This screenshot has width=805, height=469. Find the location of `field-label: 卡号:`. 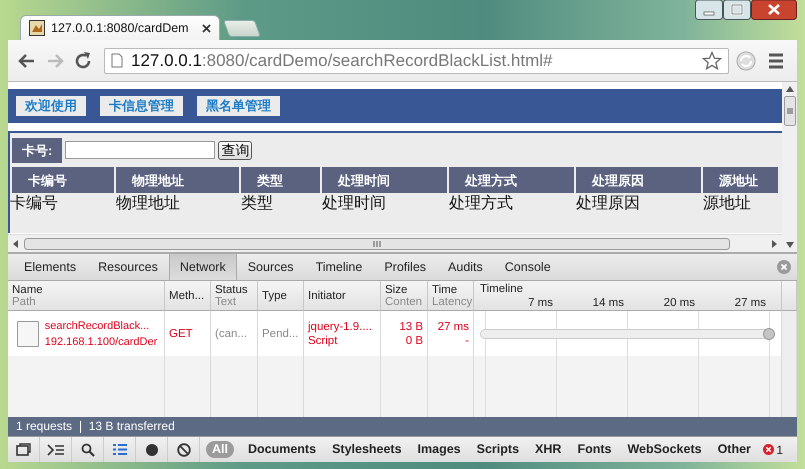

field-label: 卡号: is located at coordinates (37, 150).